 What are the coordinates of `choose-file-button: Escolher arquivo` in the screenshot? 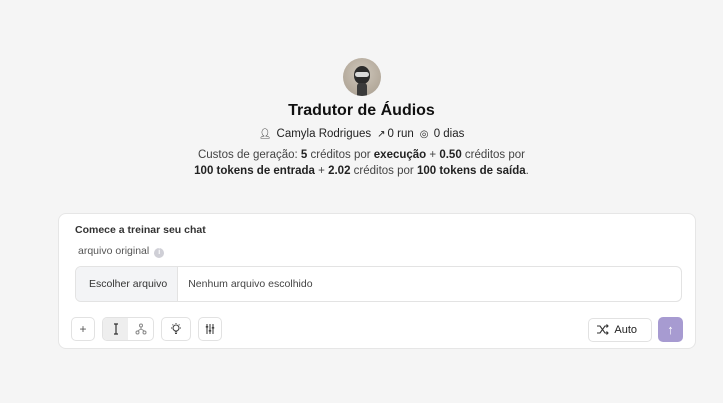 It's located at (127, 284).